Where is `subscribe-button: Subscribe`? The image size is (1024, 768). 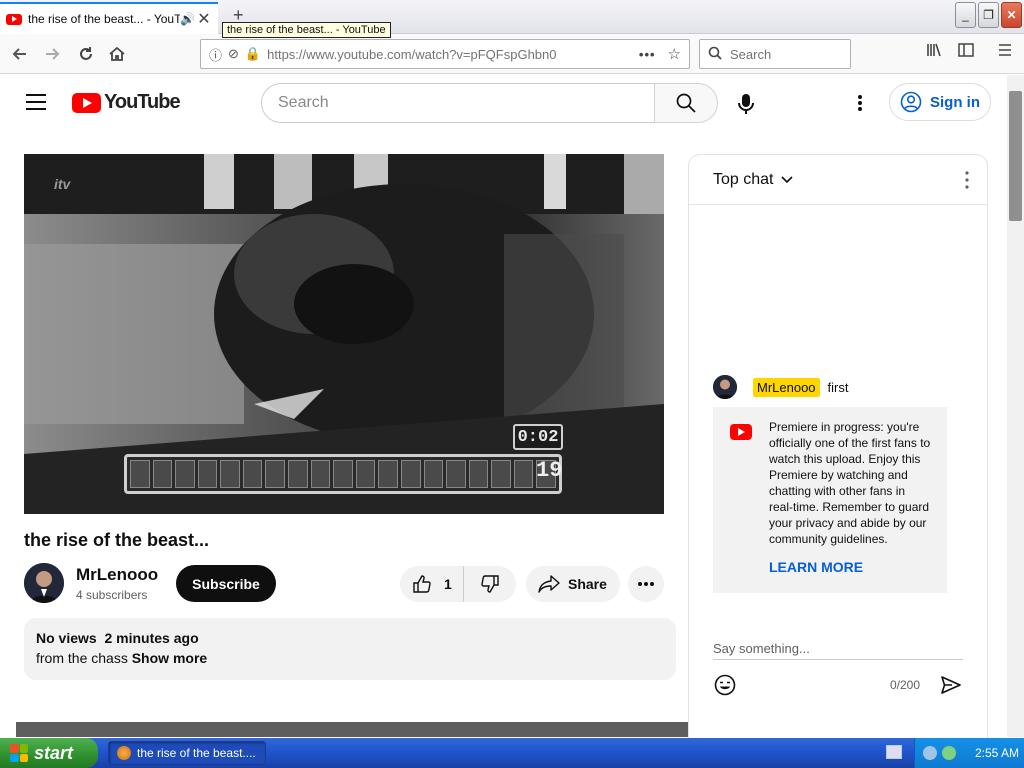 subscribe-button: Subscribe is located at coordinates (226, 583).